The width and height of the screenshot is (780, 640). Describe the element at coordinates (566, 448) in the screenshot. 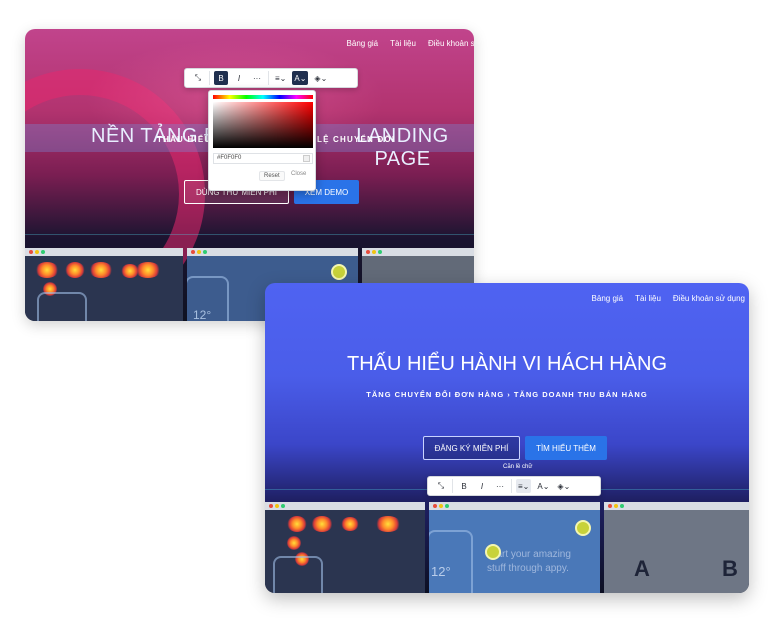

I see `learn-more-button: TÌM HIỂU THÊM` at that location.